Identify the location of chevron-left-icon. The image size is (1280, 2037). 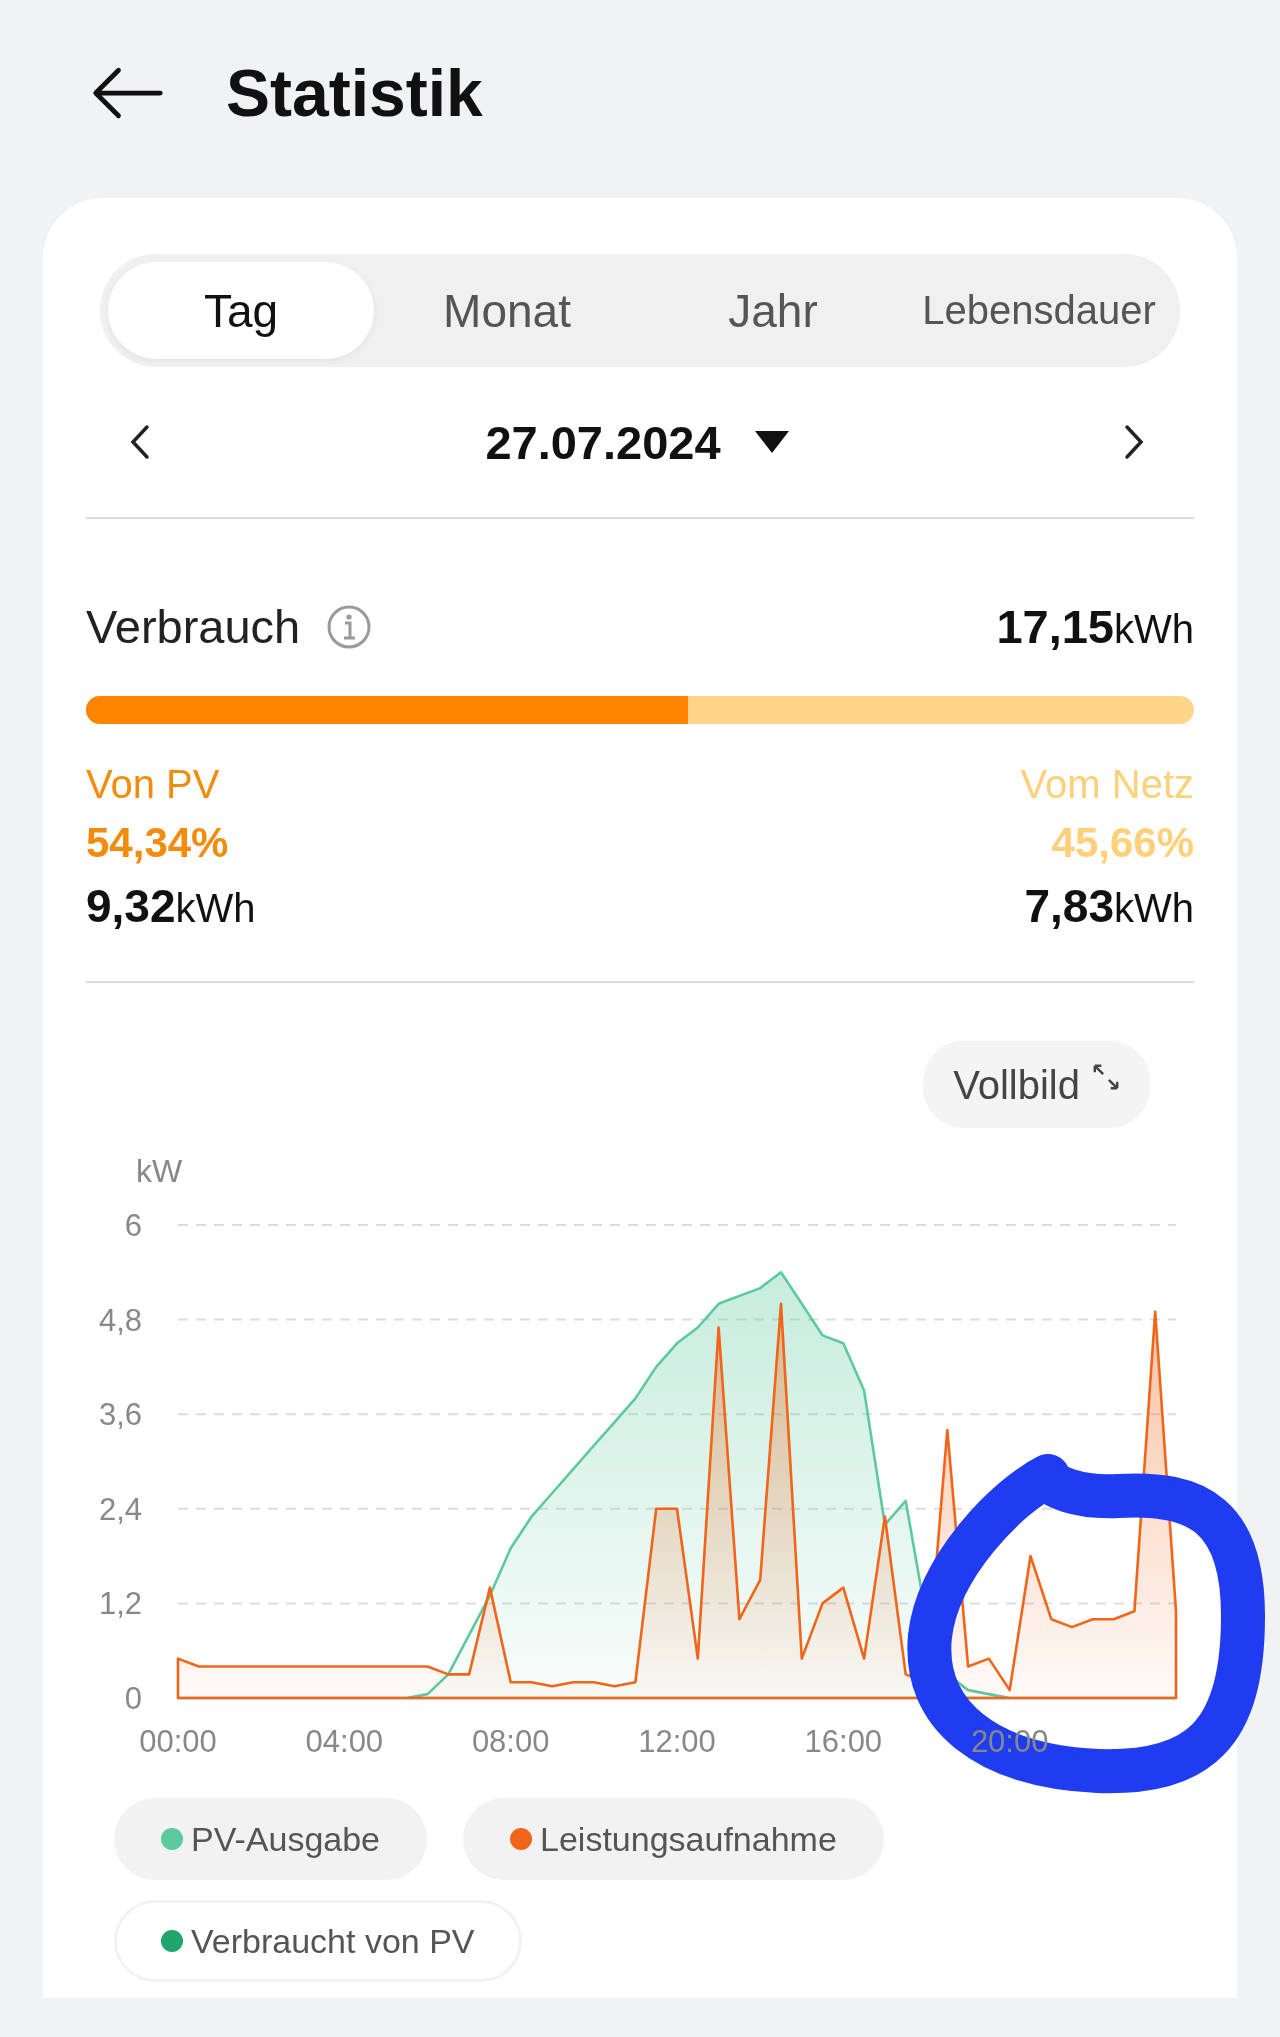
(140, 442).